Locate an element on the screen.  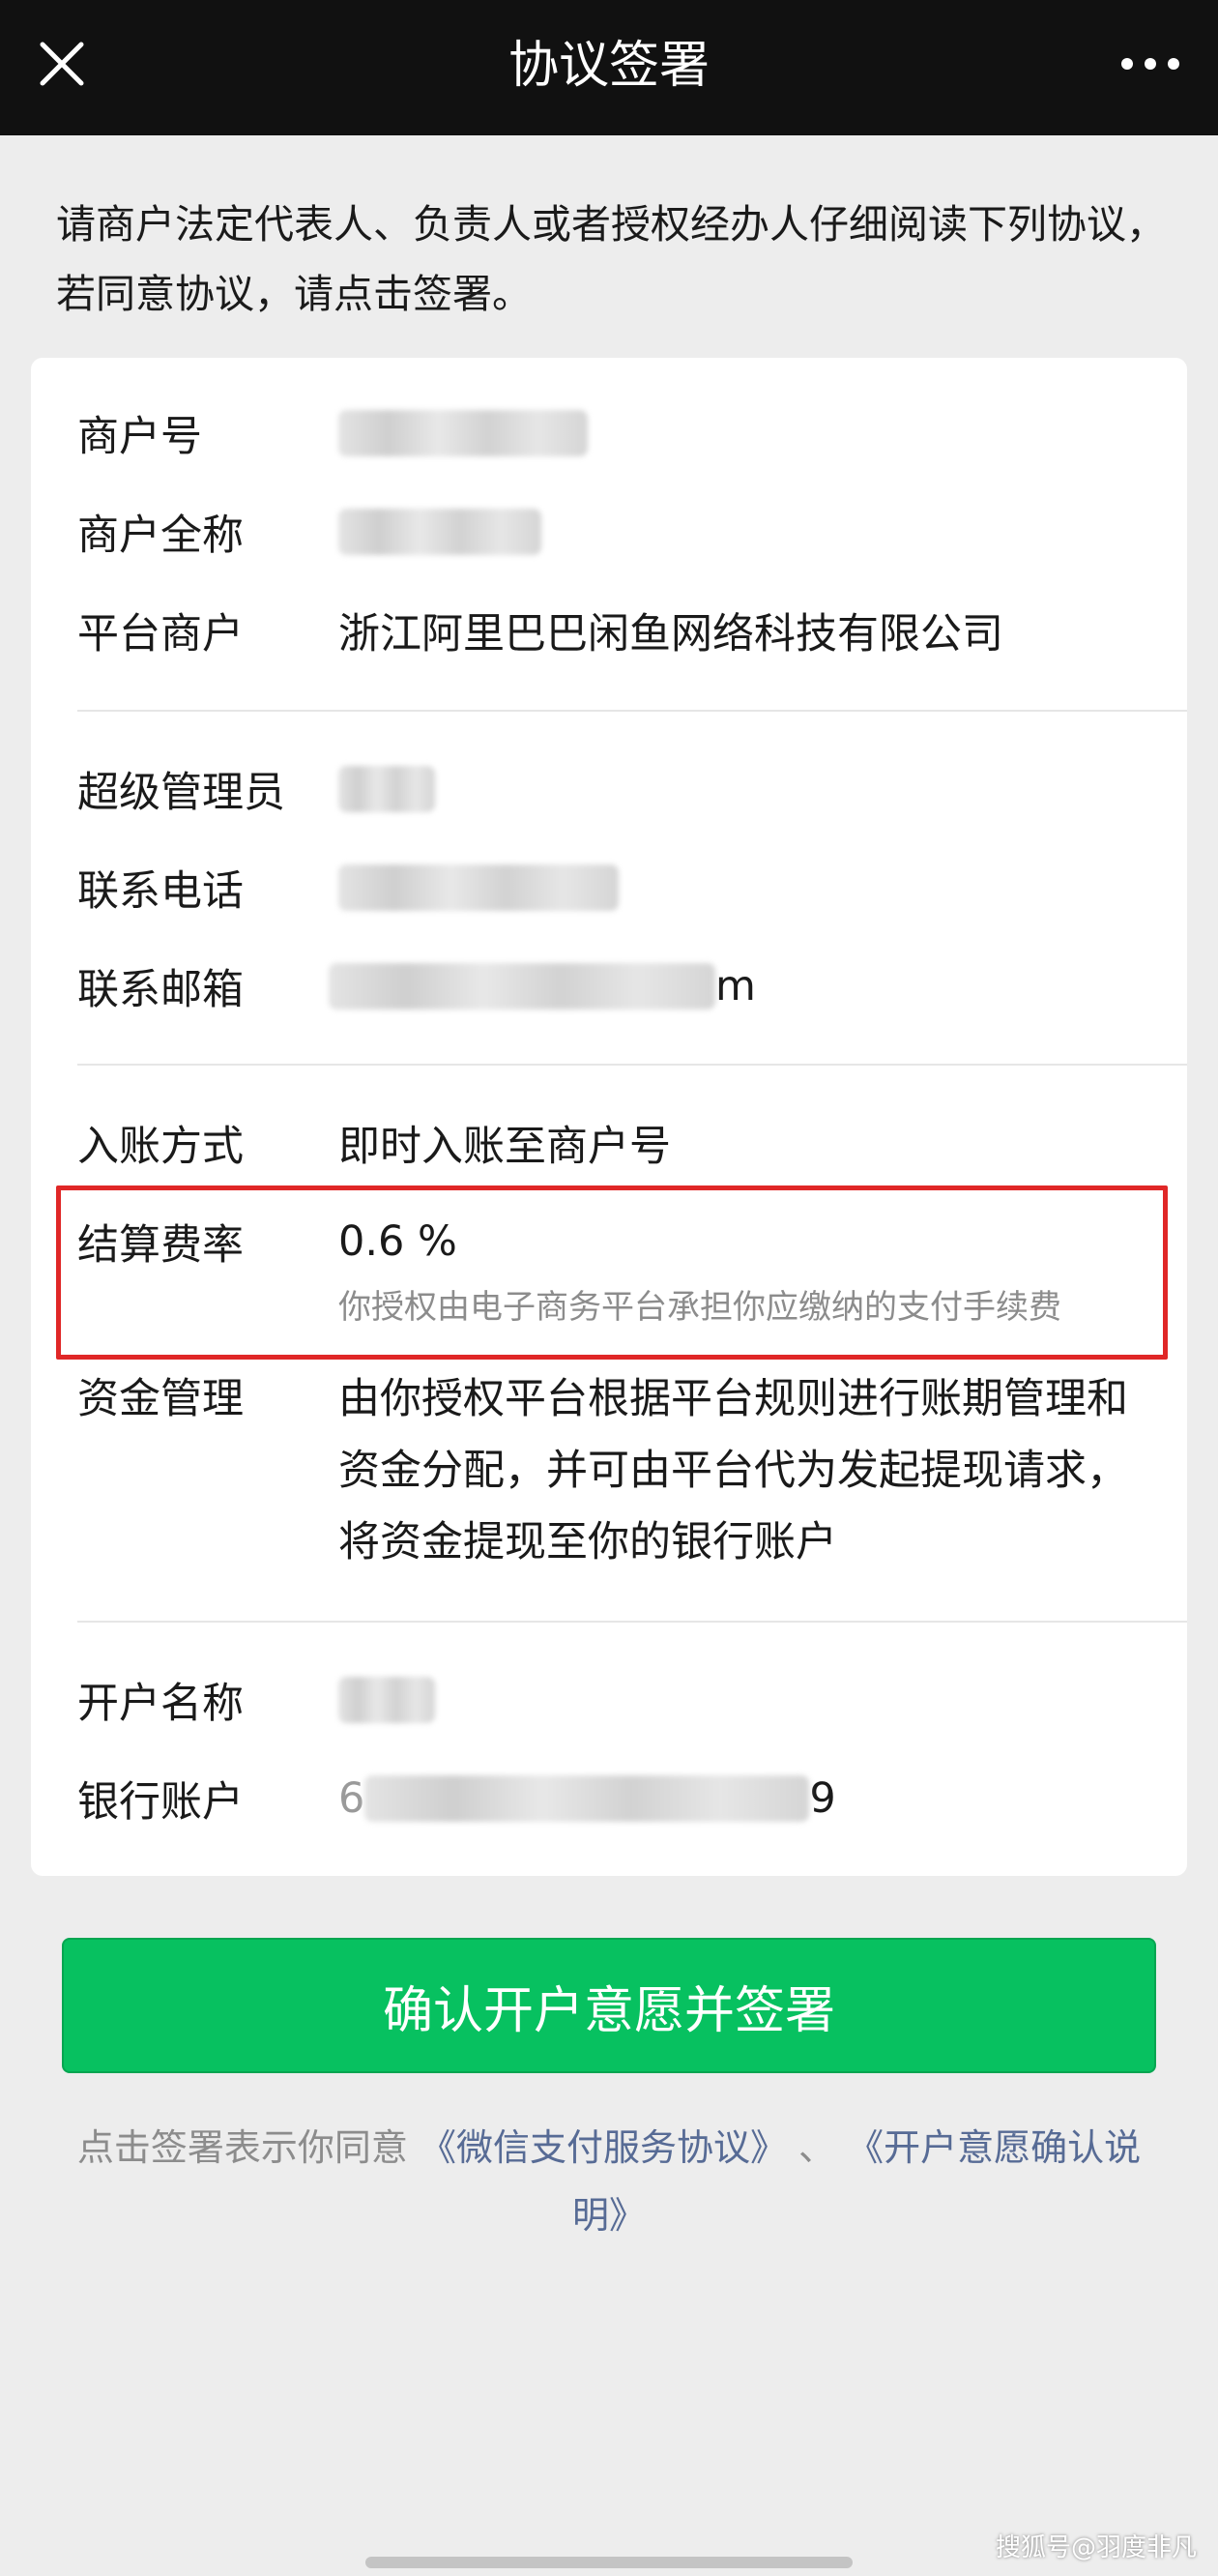
more-icon is located at coordinates (1150, 64).